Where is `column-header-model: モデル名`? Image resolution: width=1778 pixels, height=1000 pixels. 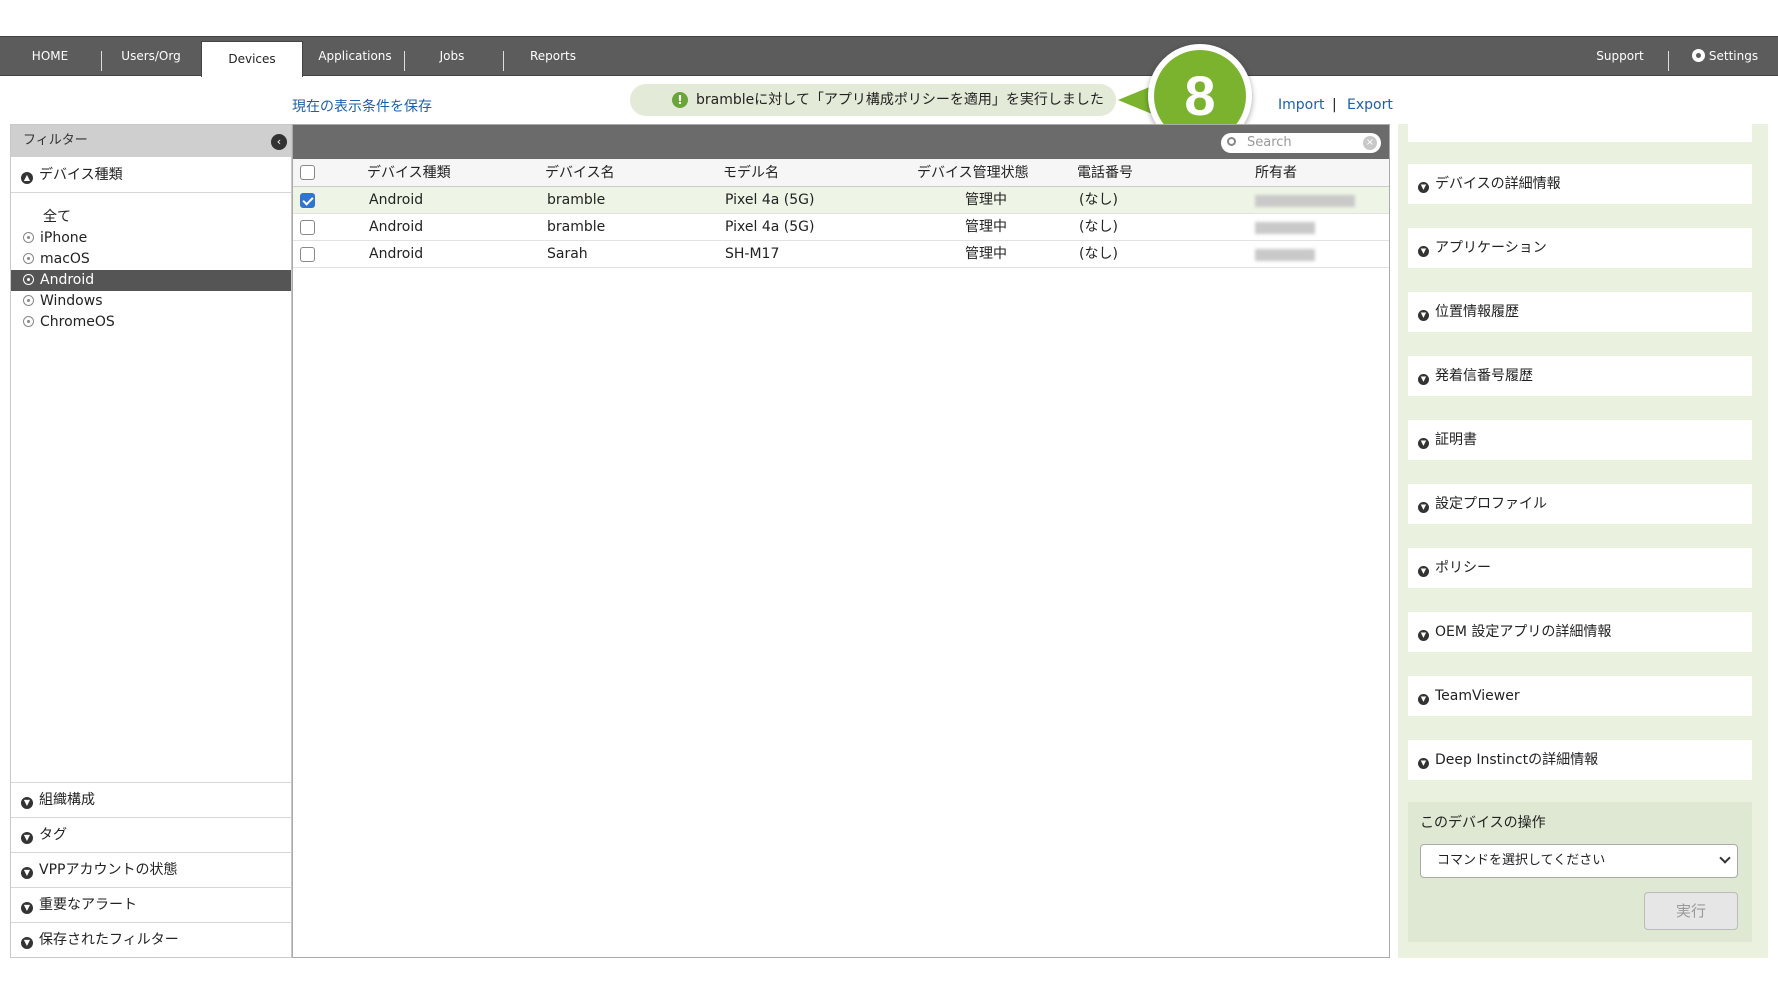
column-header-model: モデル名 is located at coordinates (751, 173).